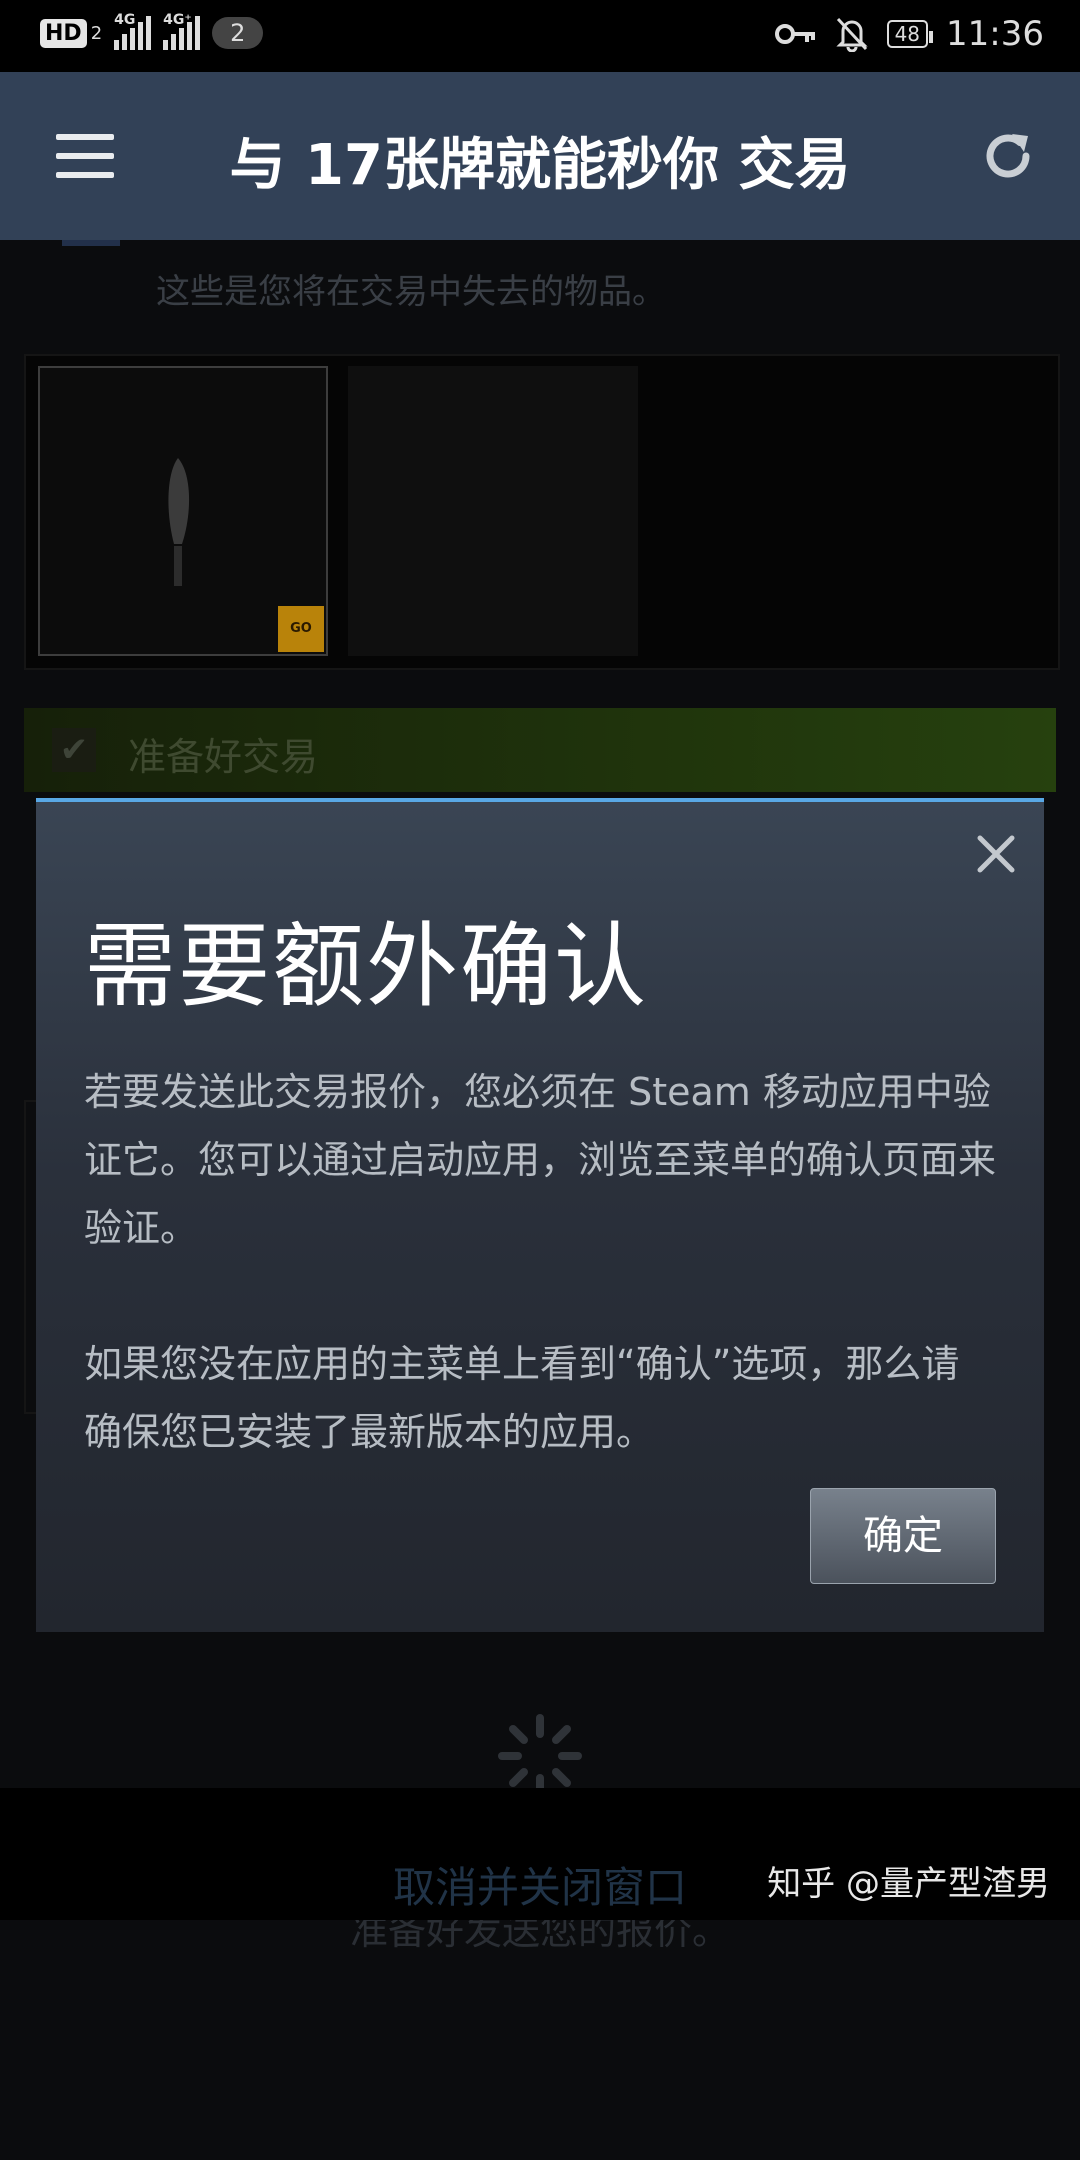  I want to click on your-items-panel: GO, so click(542, 512).